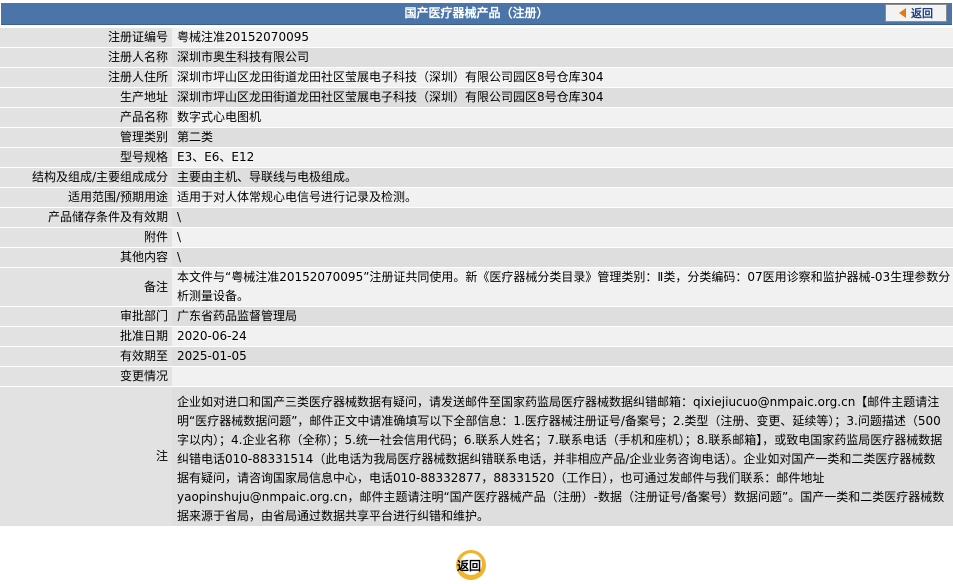  I want to click on back-button-bottom-label: 返回, so click(468, 566).